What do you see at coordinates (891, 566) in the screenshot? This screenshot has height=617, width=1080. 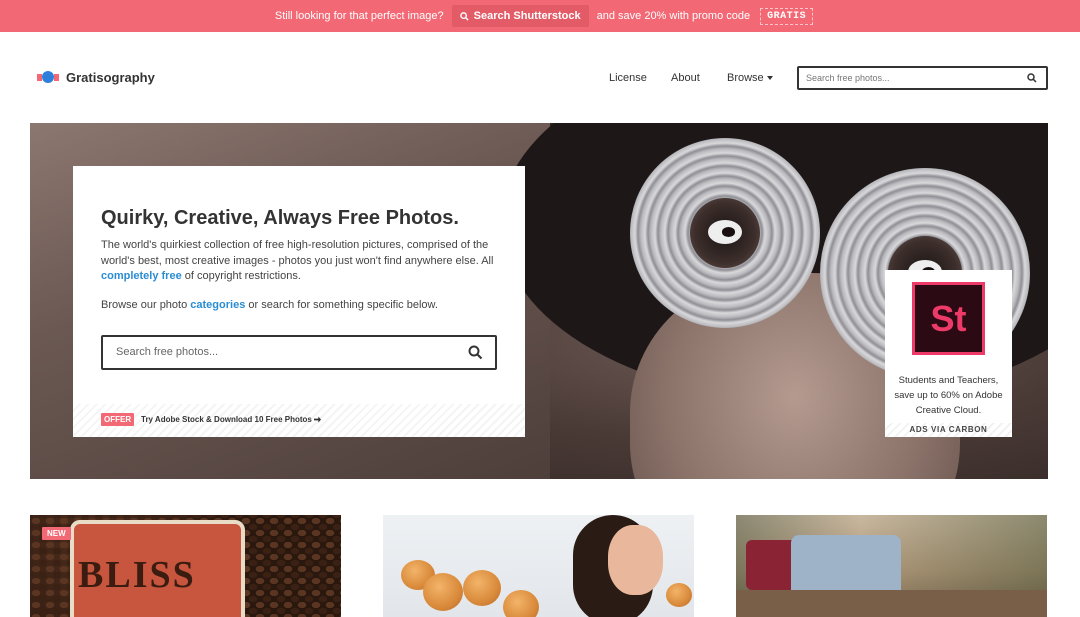 I see `photo-thumbnail-ripped-jeans` at bounding box center [891, 566].